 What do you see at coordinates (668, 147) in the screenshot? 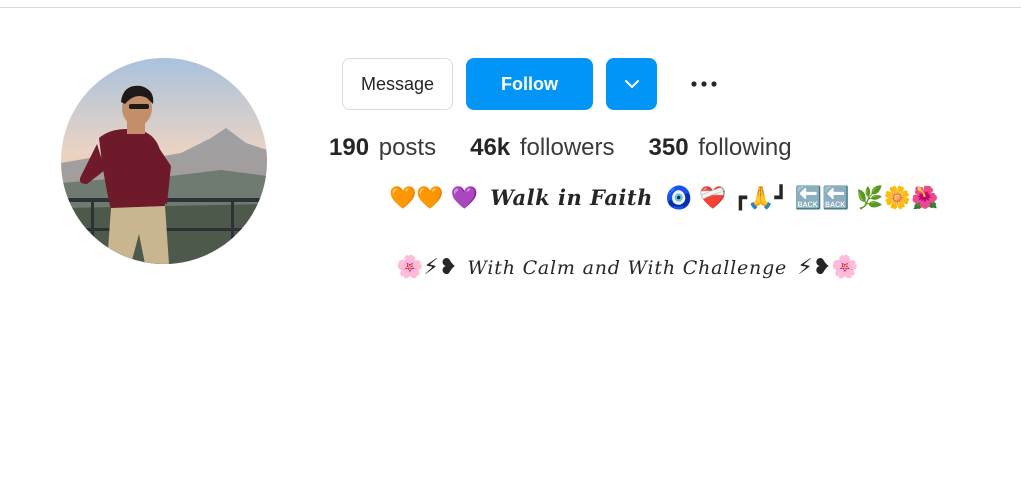
I see `stat-number: 350` at bounding box center [668, 147].